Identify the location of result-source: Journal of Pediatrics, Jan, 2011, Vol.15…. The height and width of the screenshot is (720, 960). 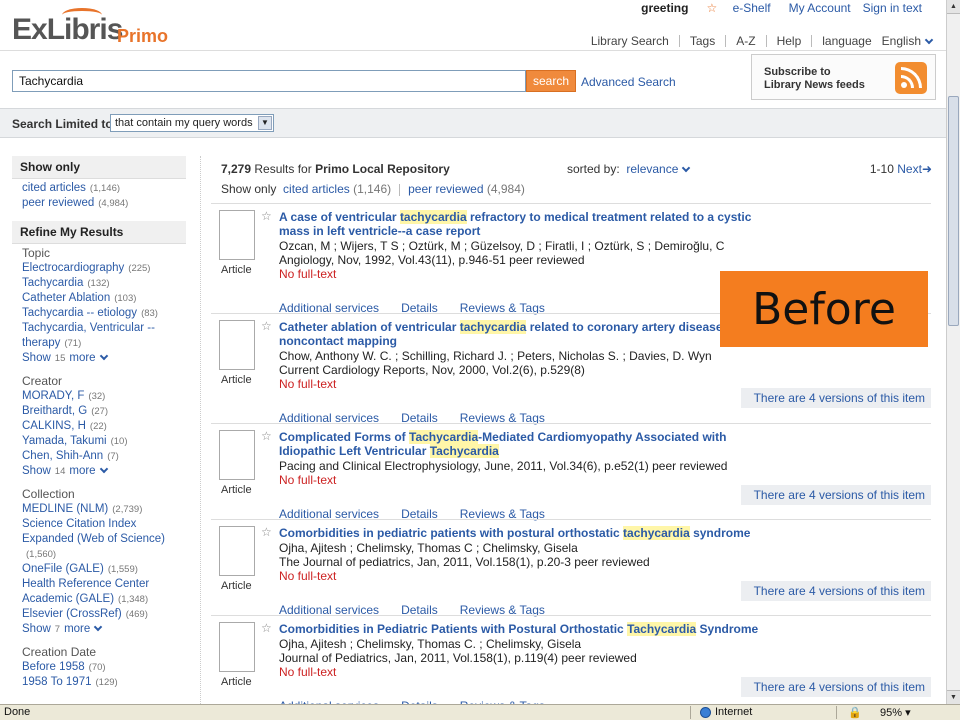
(458, 658).